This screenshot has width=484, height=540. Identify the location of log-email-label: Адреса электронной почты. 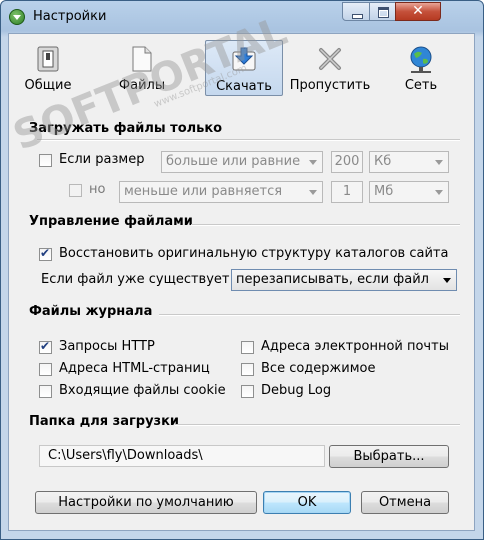
(355, 346).